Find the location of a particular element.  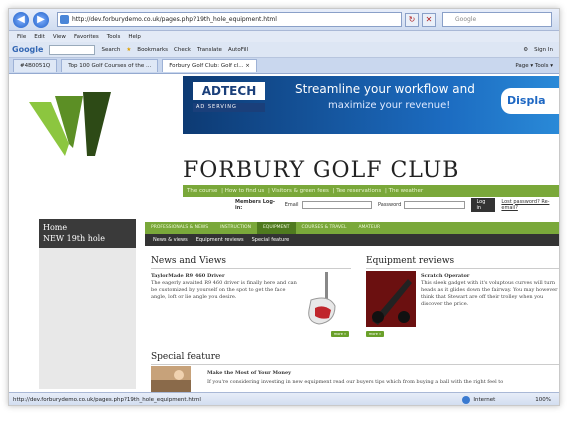

nav-course: The course is located at coordinates (202, 191).